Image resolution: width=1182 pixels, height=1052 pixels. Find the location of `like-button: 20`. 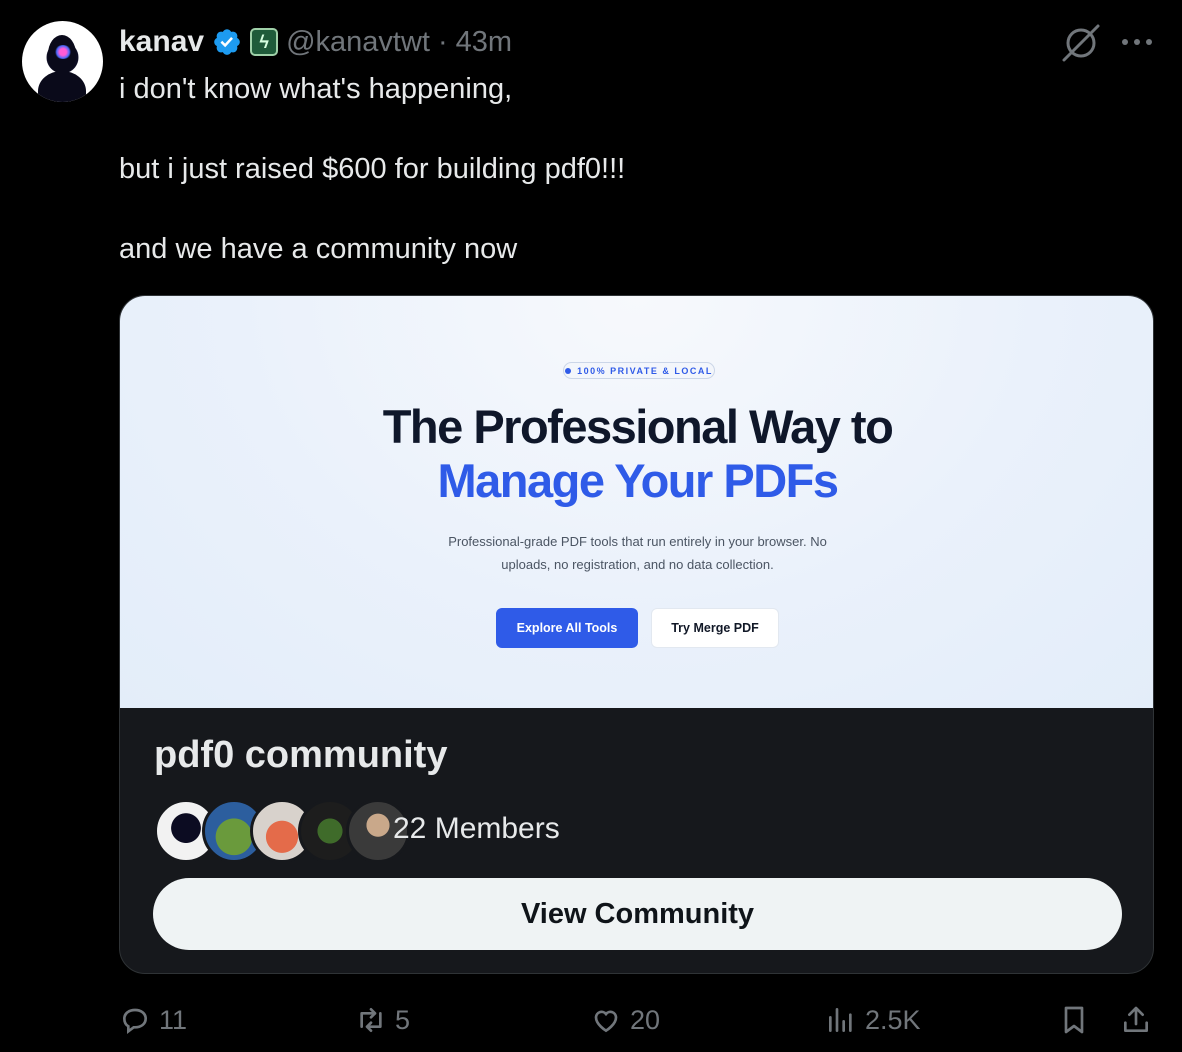

like-button: 20 is located at coordinates (625, 1020).